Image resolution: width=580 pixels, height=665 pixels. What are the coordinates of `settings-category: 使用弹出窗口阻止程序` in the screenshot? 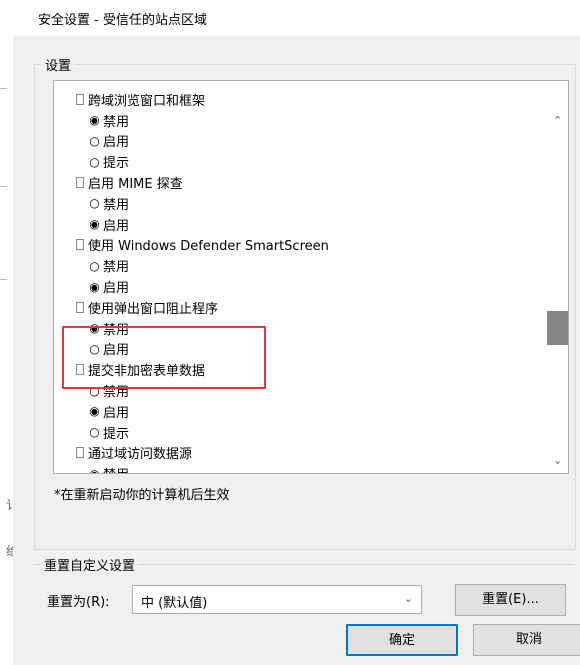 It's located at (300, 307).